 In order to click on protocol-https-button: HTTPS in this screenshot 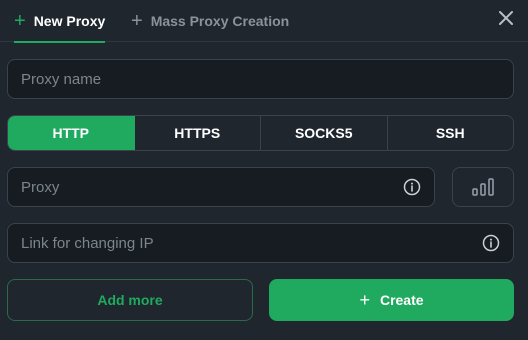, I will do `click(197, 133)`.